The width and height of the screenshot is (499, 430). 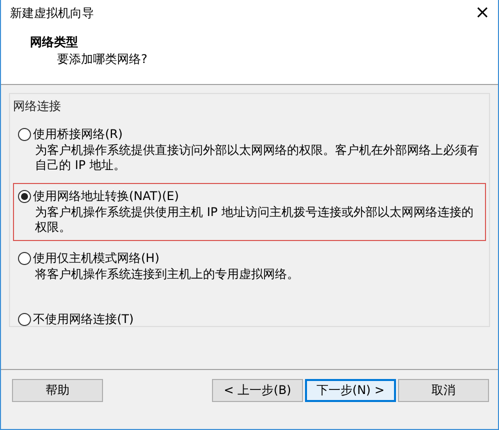 I want to click on wizard-button: 取消, so click(x=443, y=390).